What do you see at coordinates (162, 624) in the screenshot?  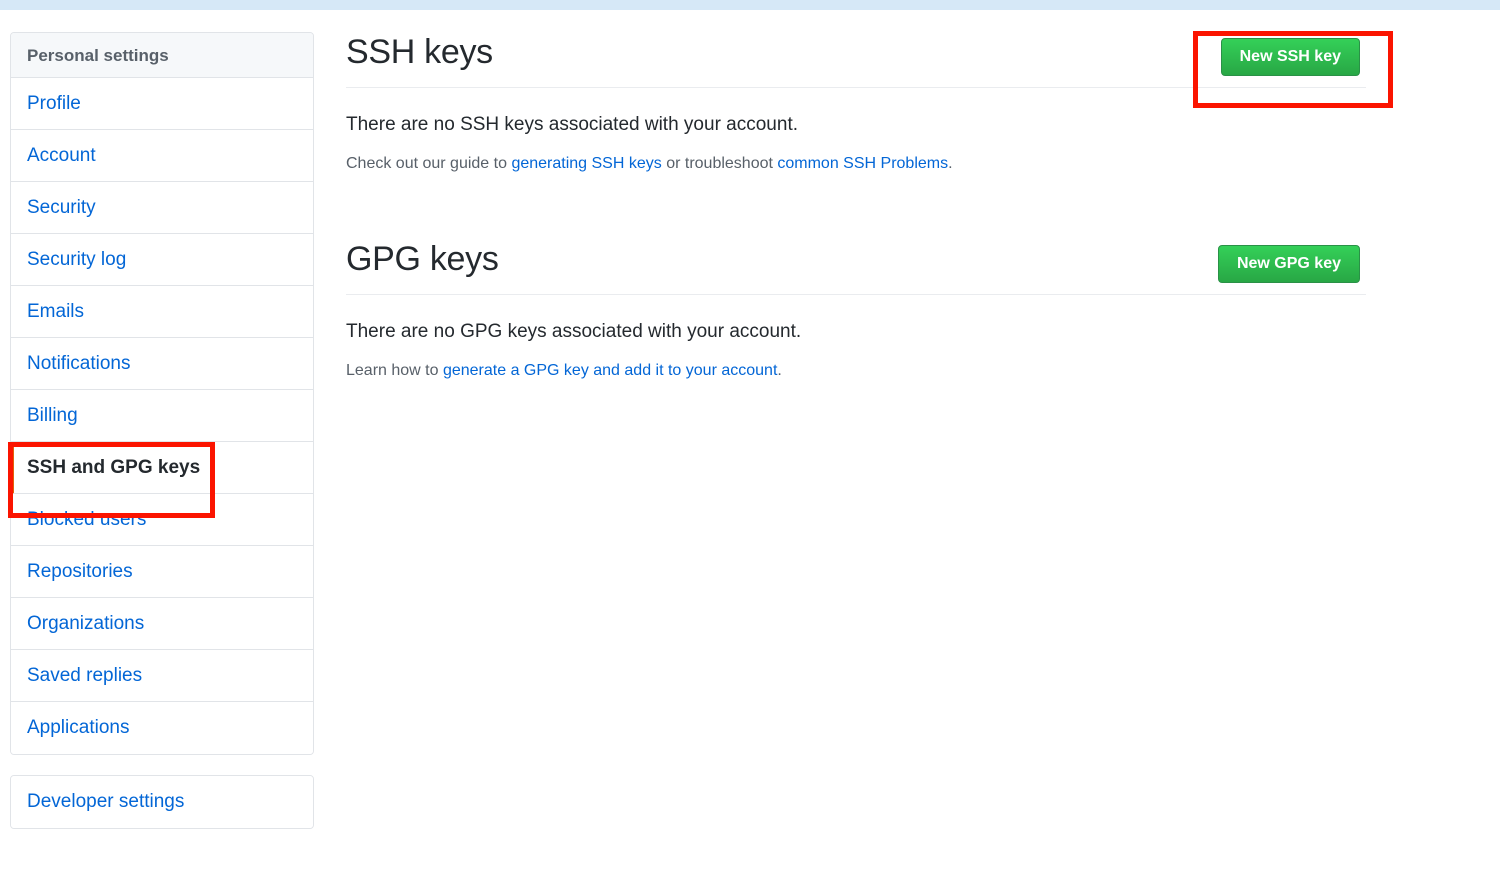 I see `sidebar-item-organizations: Organizations` at bounding box center [162, 624].